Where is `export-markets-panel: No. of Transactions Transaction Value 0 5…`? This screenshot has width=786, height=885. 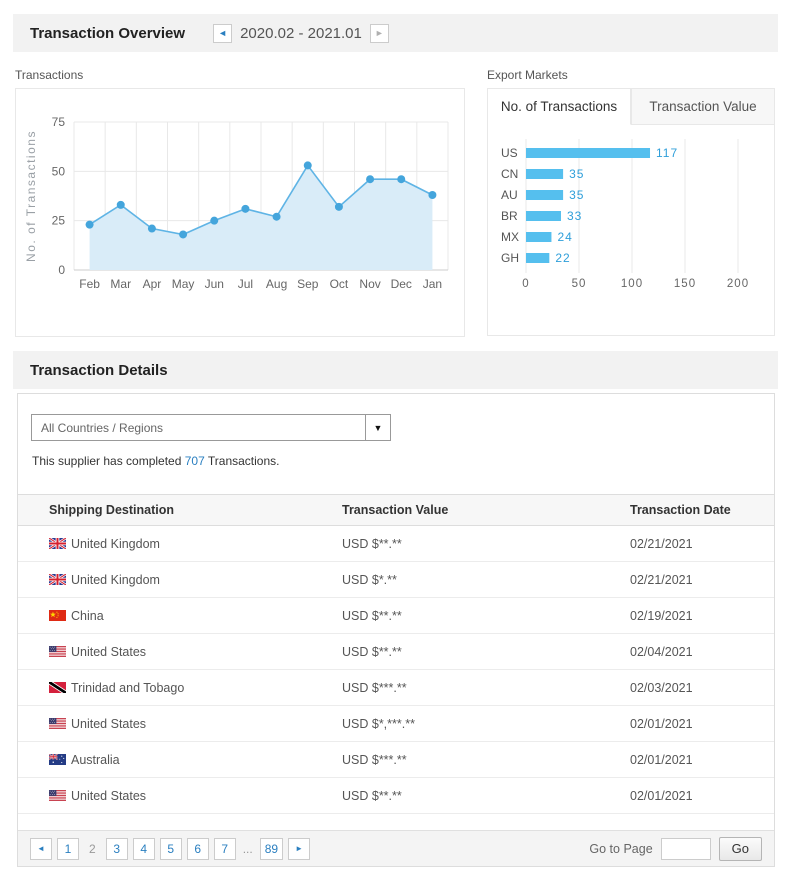
export-markets-panel: No. of Transactions Transaction Value 0 5… is located at coordinates (631, 212).